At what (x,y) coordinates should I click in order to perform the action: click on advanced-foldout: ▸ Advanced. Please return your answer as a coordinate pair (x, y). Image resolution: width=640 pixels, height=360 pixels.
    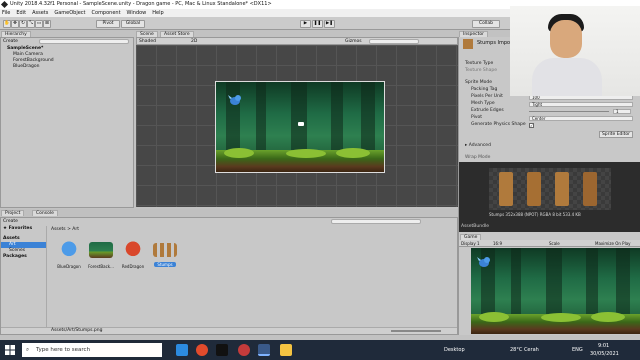
    Looking at the image, I should click on (478, 146).